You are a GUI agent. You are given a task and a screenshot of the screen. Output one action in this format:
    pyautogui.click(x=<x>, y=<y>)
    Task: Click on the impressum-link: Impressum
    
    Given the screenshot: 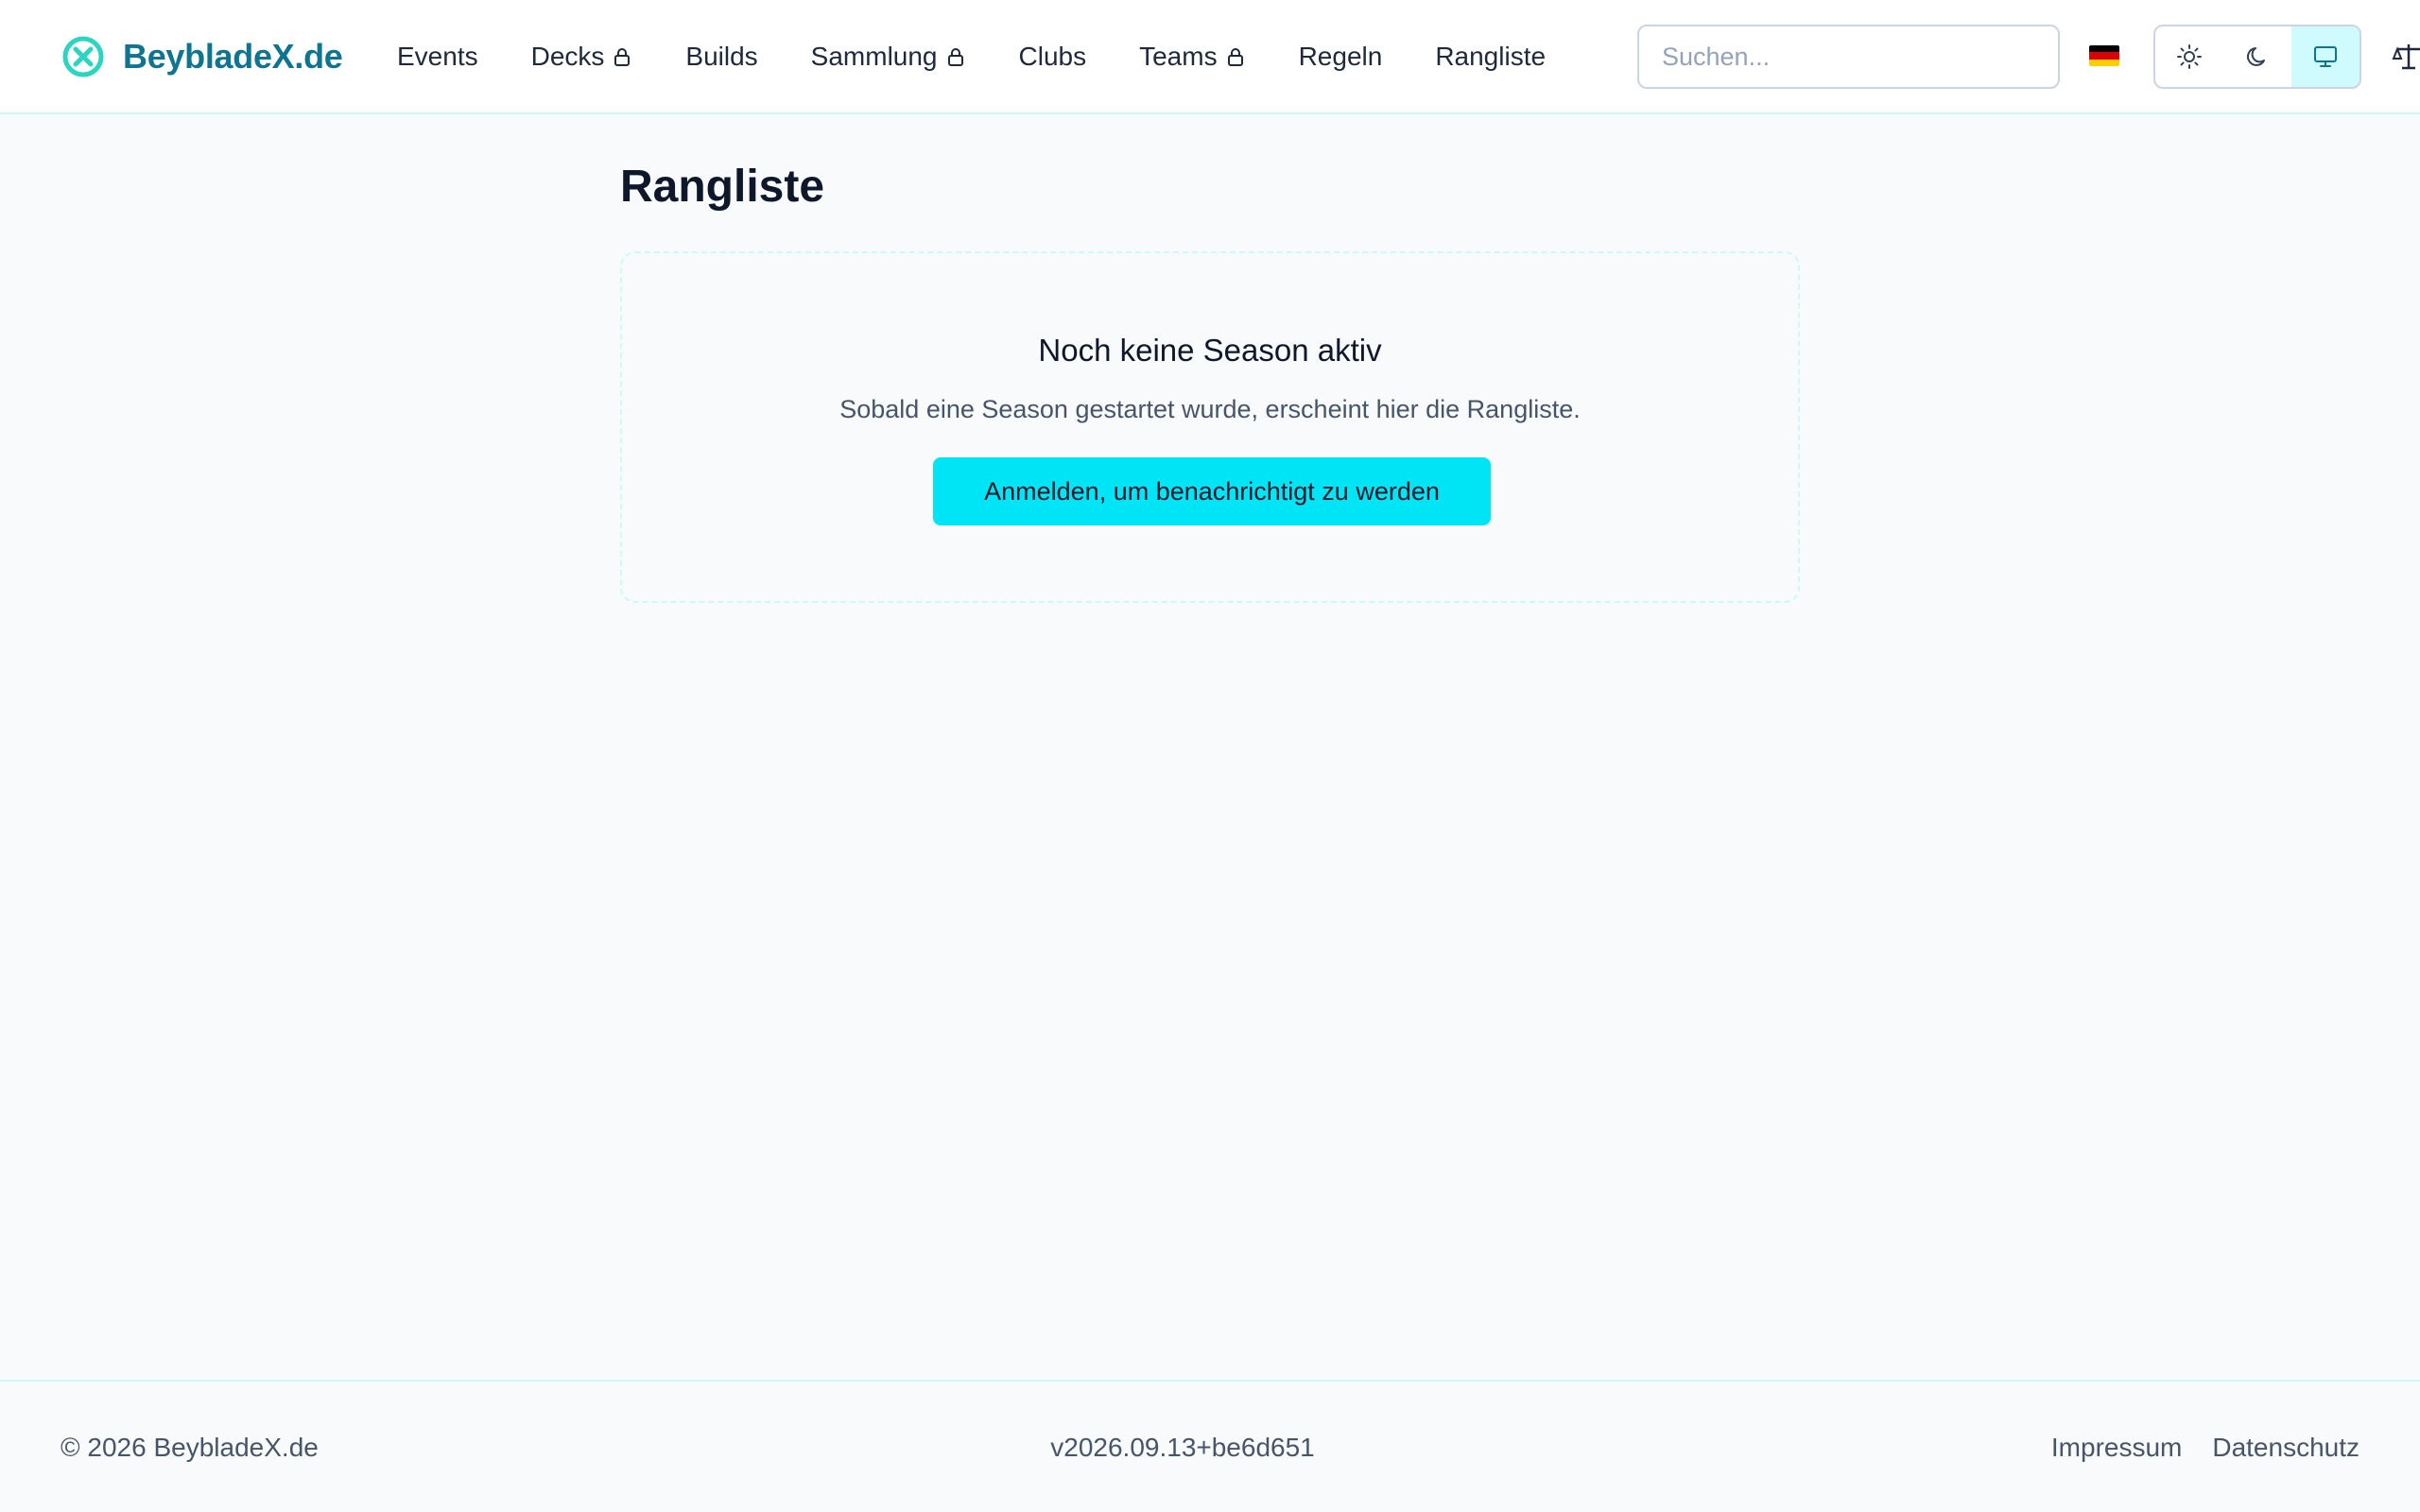 What is the action you would take?
    pyautogui.click(x=2117, y=1448)
    